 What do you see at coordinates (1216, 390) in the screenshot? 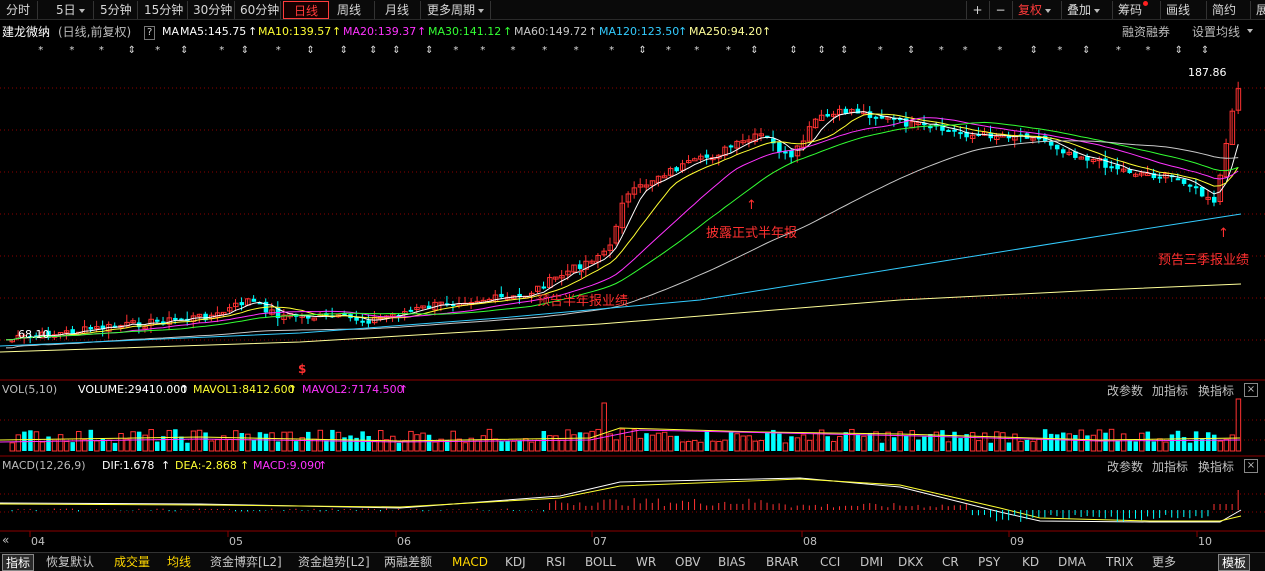
I see `vol-switch-indicator-button: 换指标` at bounding box center [1216, 390].